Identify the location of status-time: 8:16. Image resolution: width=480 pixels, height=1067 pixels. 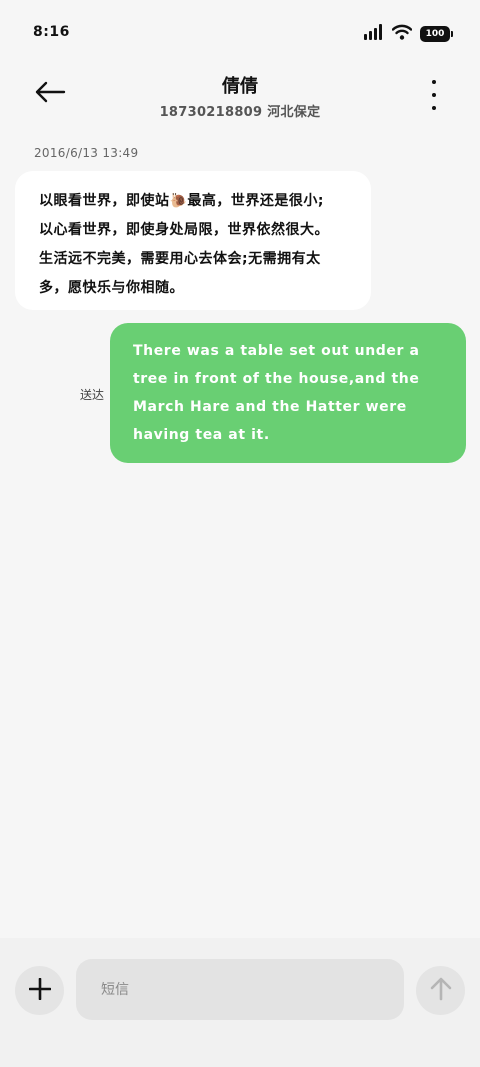
(51, 32).